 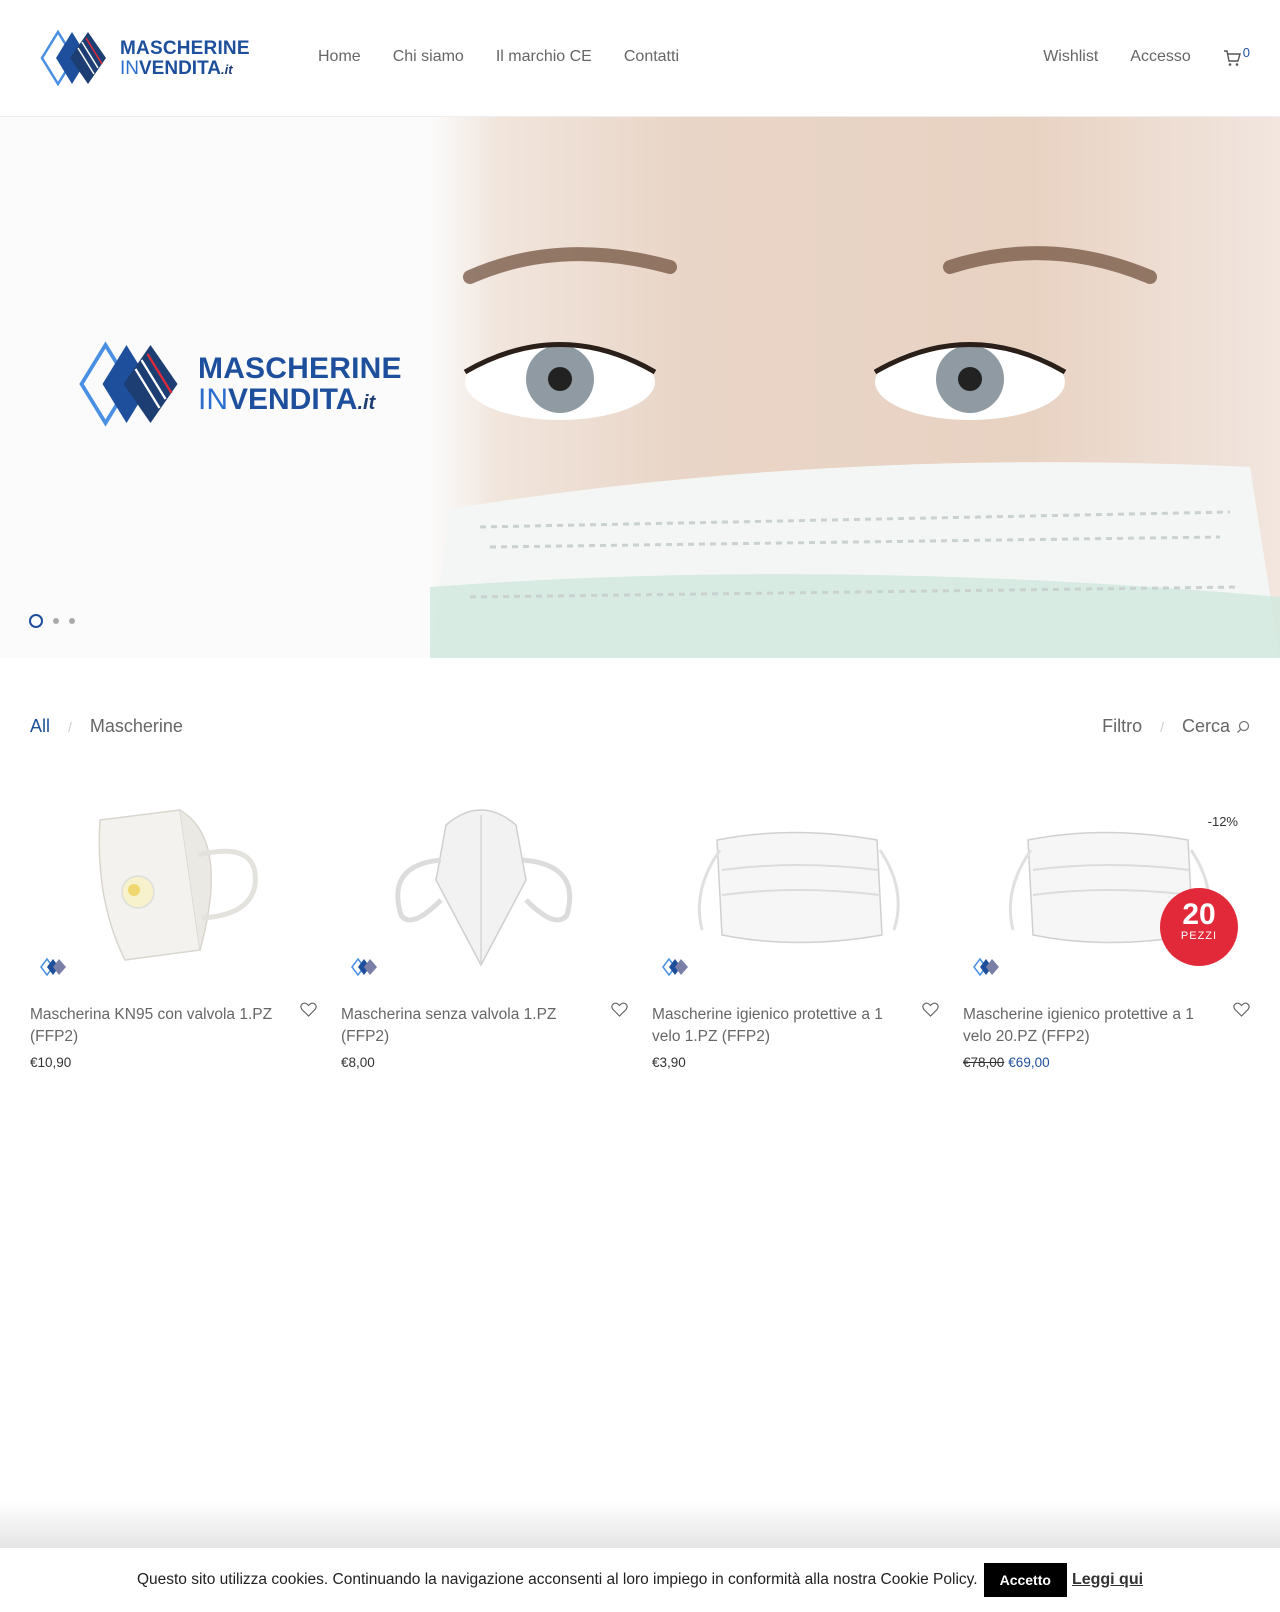 I want to click on nav-chi-siamo: Chi siamo, so click(x=428, y=57).